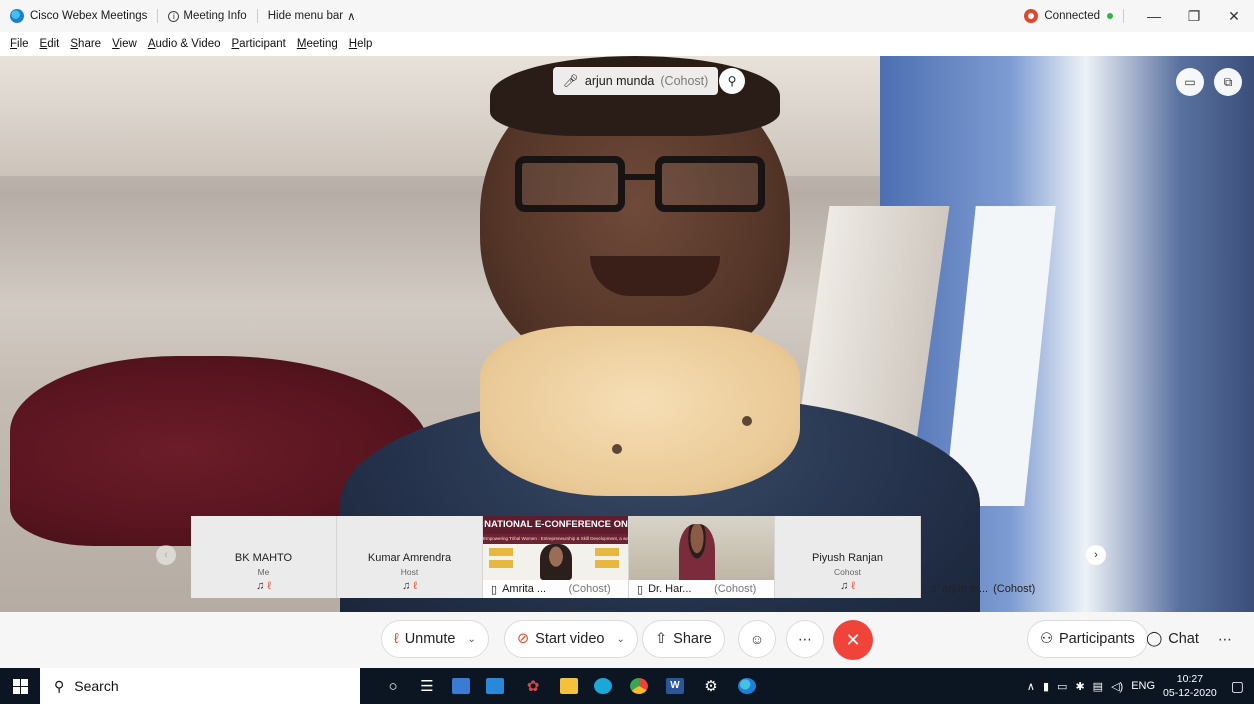 Image resolution: width=1254 pixels, height=704 pixels. Describe the element at coordinates (533, 686) in the screenshot. I see `app-icon: ✿` at that location.